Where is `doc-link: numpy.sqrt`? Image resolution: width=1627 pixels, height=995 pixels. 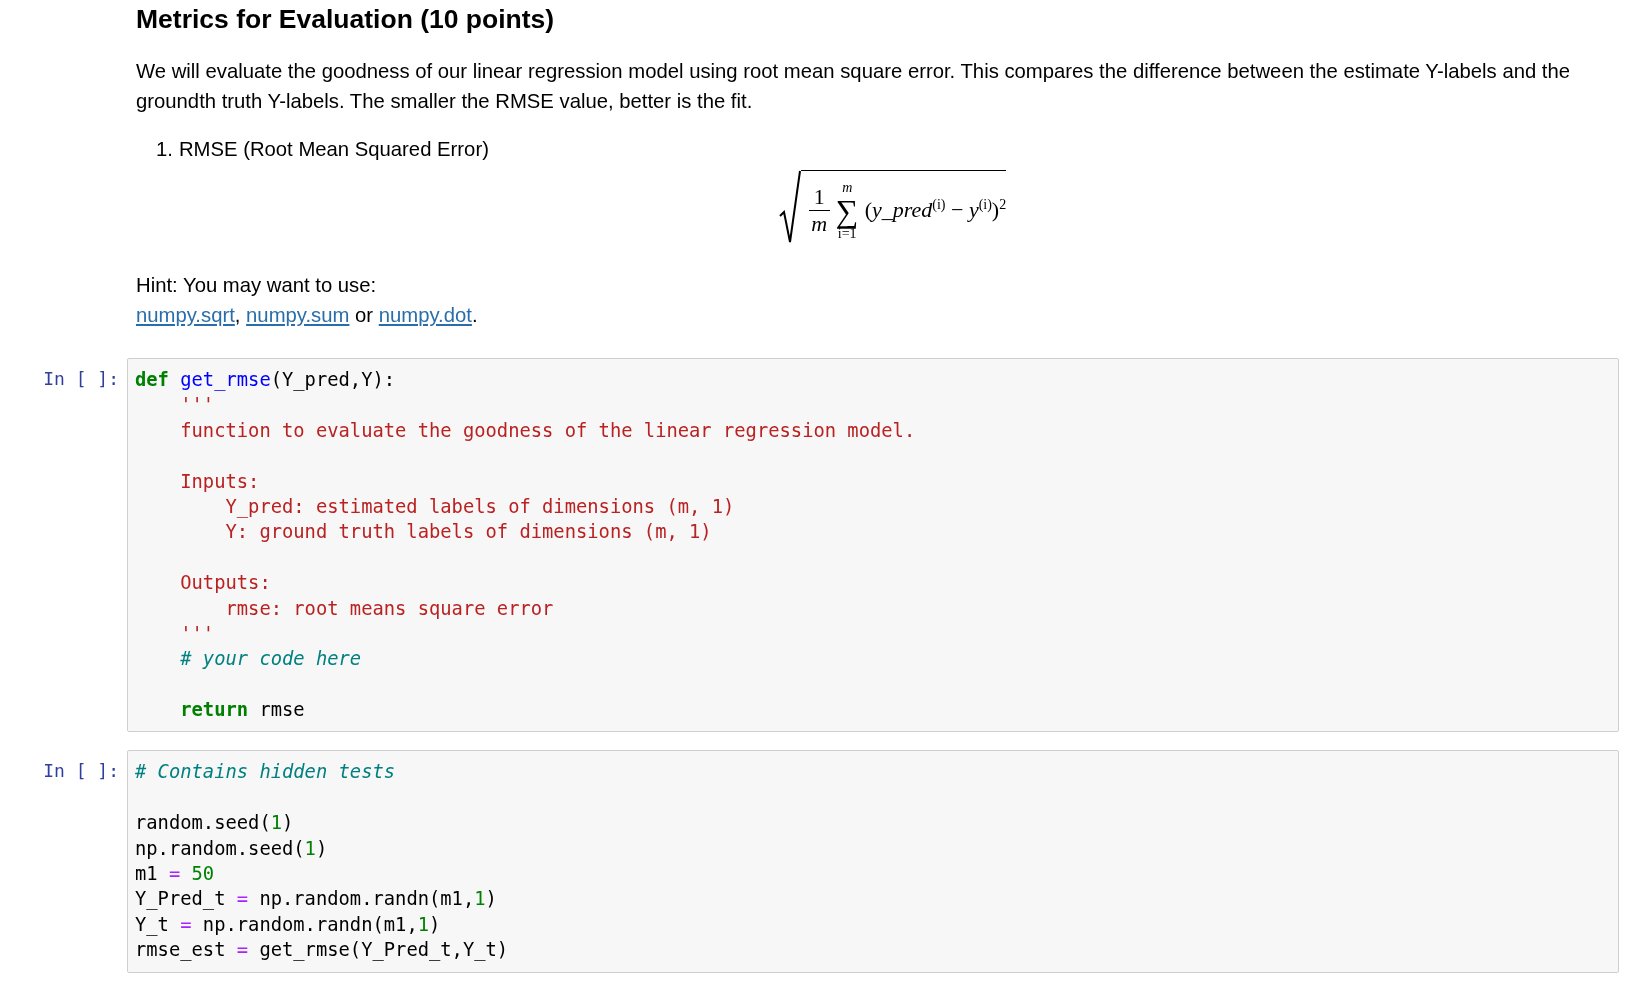
doc-link: numpy.sqrt is located at coordinates (185, 315).